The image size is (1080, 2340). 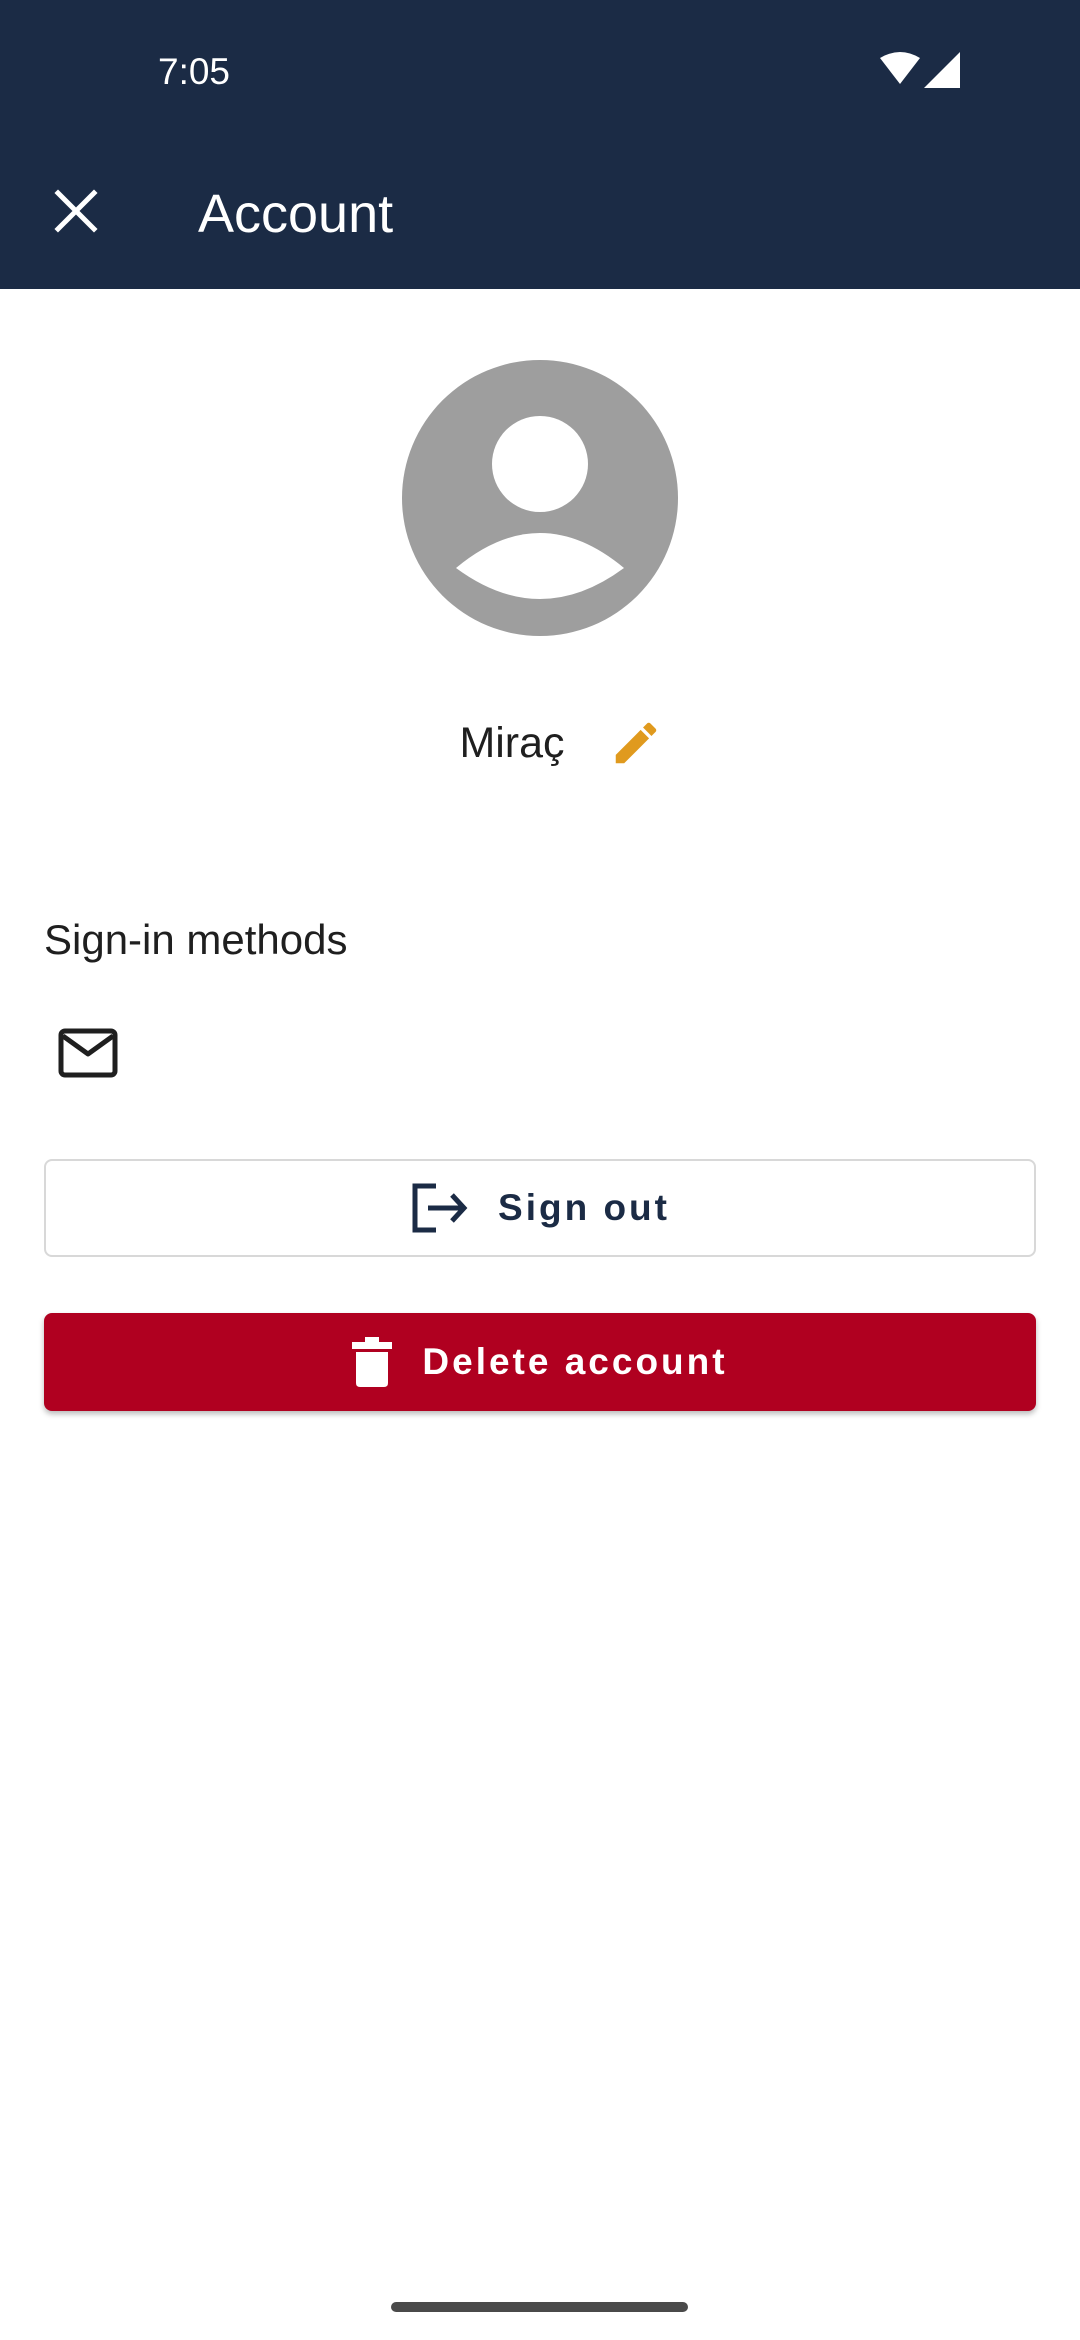 What do you see at coordinates (539, 2307) in the screenshot?
I see `home-indicator` at bounding box center [539, 2307].